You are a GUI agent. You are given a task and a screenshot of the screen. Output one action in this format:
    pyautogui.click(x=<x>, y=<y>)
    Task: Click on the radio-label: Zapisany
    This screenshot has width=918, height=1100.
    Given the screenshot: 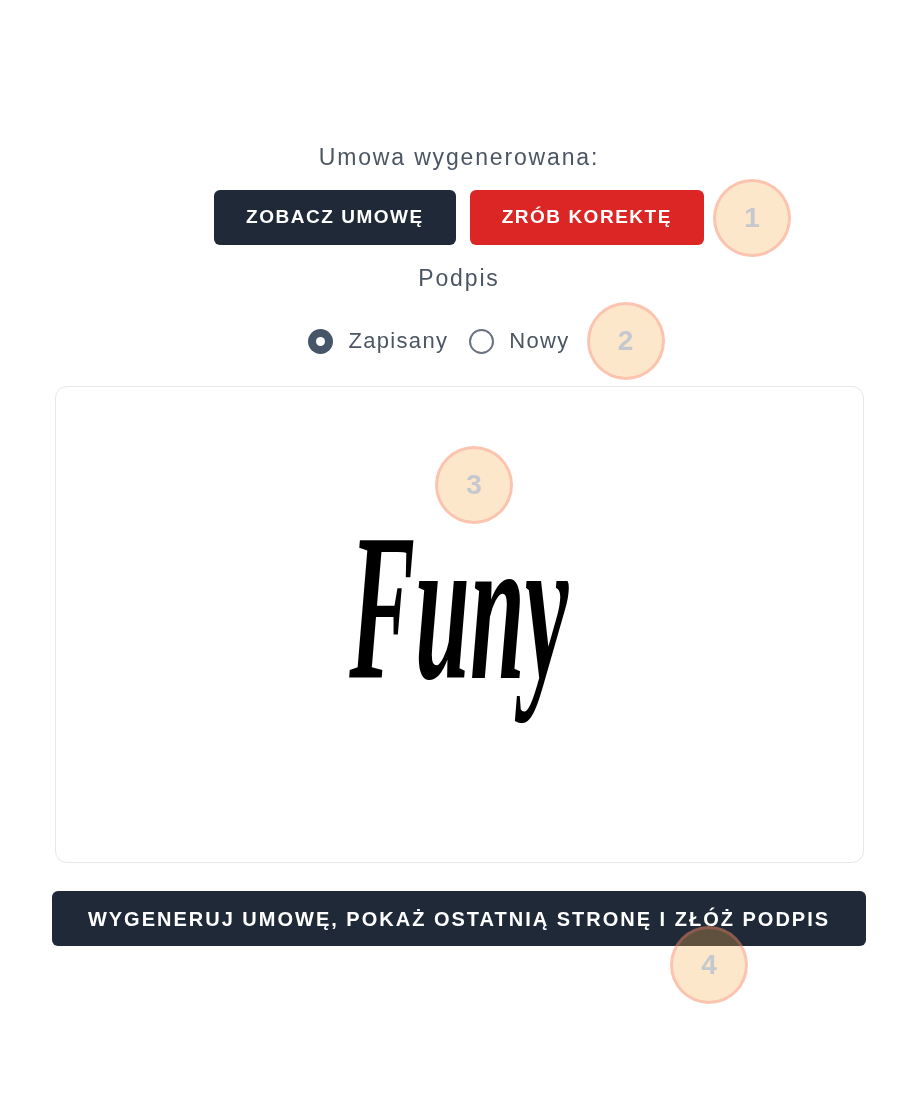 What is the action you would take?
    pyautogui.click(x=398, y=341)
    